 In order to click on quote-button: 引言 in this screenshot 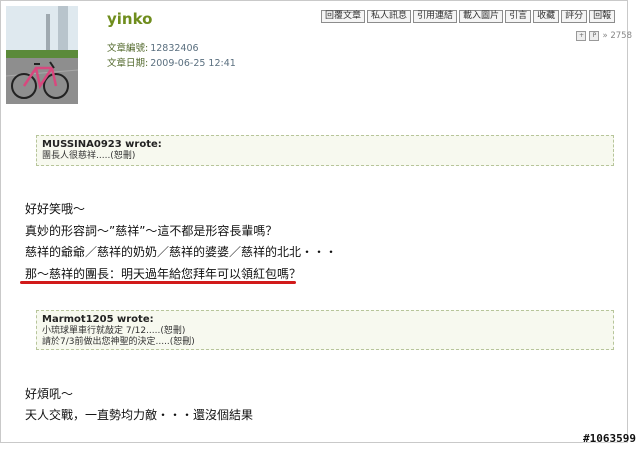, I will do `click(518, 16)`.